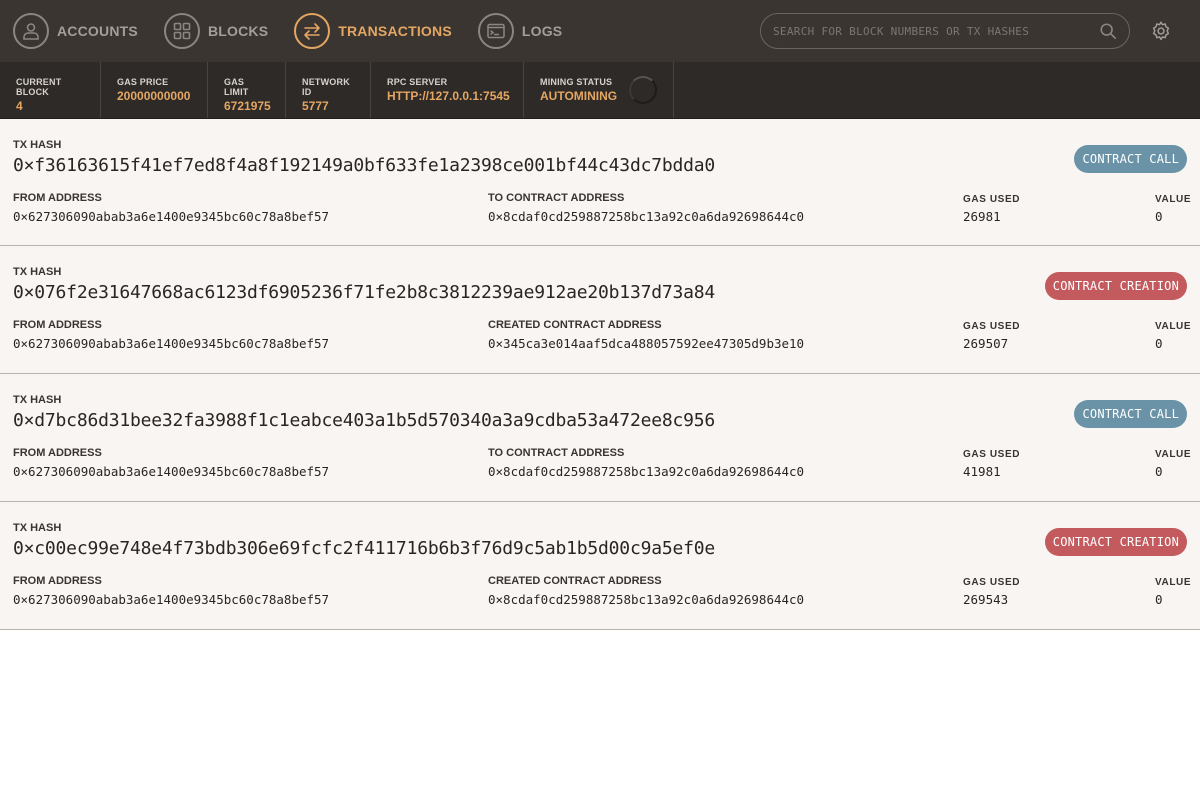  I want to click on transactions-icon, so click(312, 31).